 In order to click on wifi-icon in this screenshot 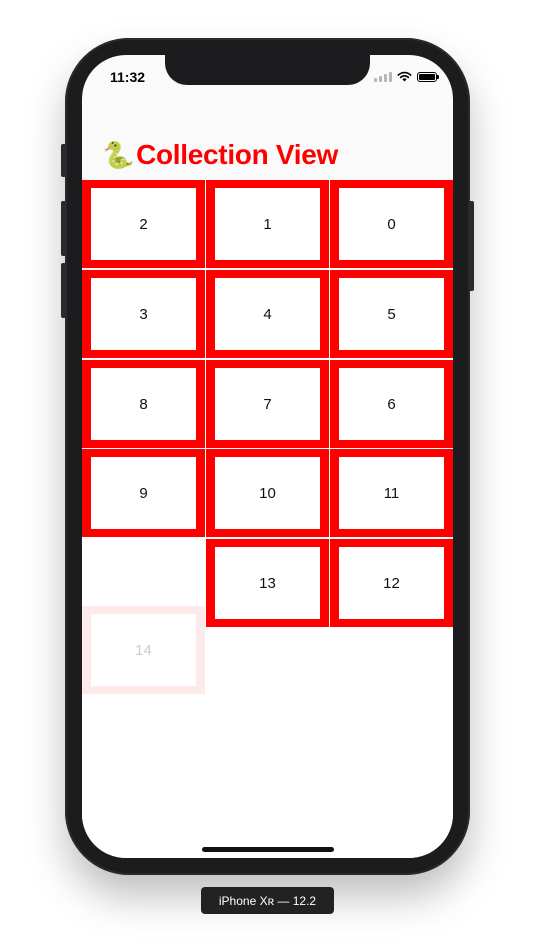, I will do `click(404, 76)`.